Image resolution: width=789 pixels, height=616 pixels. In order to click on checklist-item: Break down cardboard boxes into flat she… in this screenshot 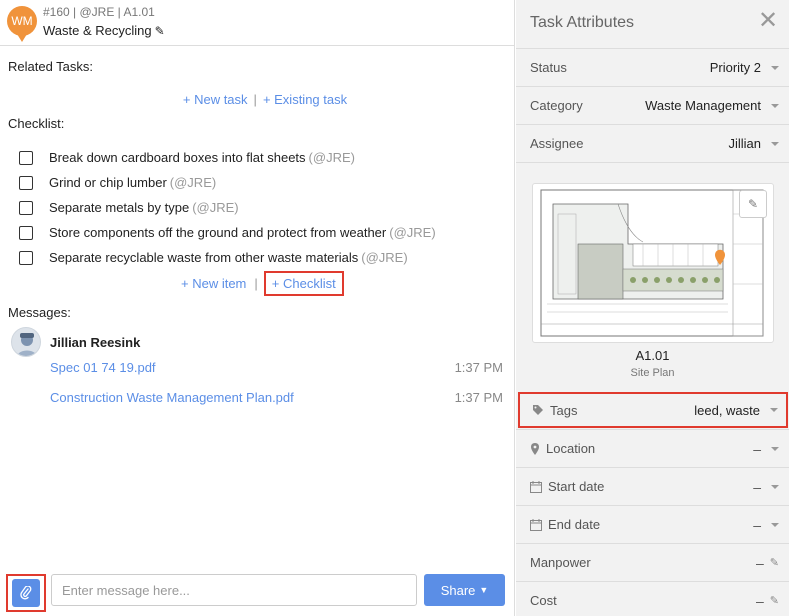, I will do `click(227, 157)`.